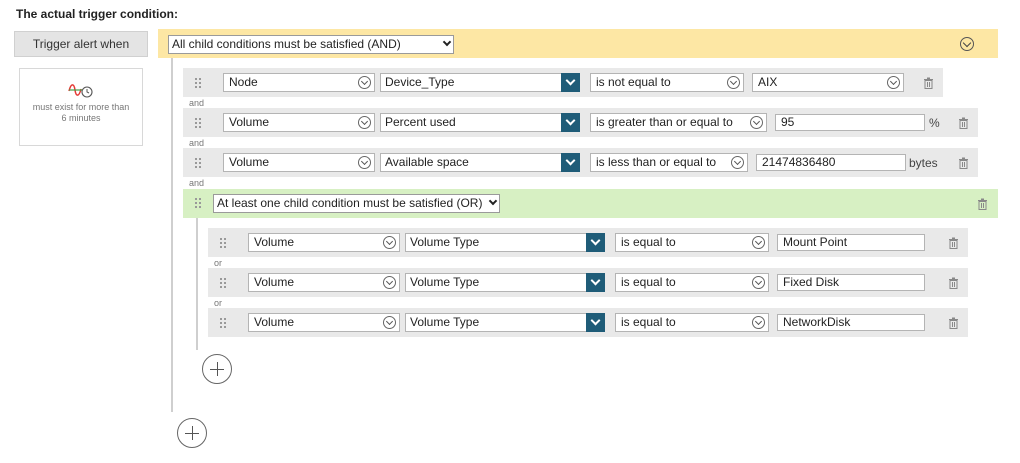 The width and height of the screenshot is (1020, 463). I want to click on value-input: Mount Point, so click(851, 242).